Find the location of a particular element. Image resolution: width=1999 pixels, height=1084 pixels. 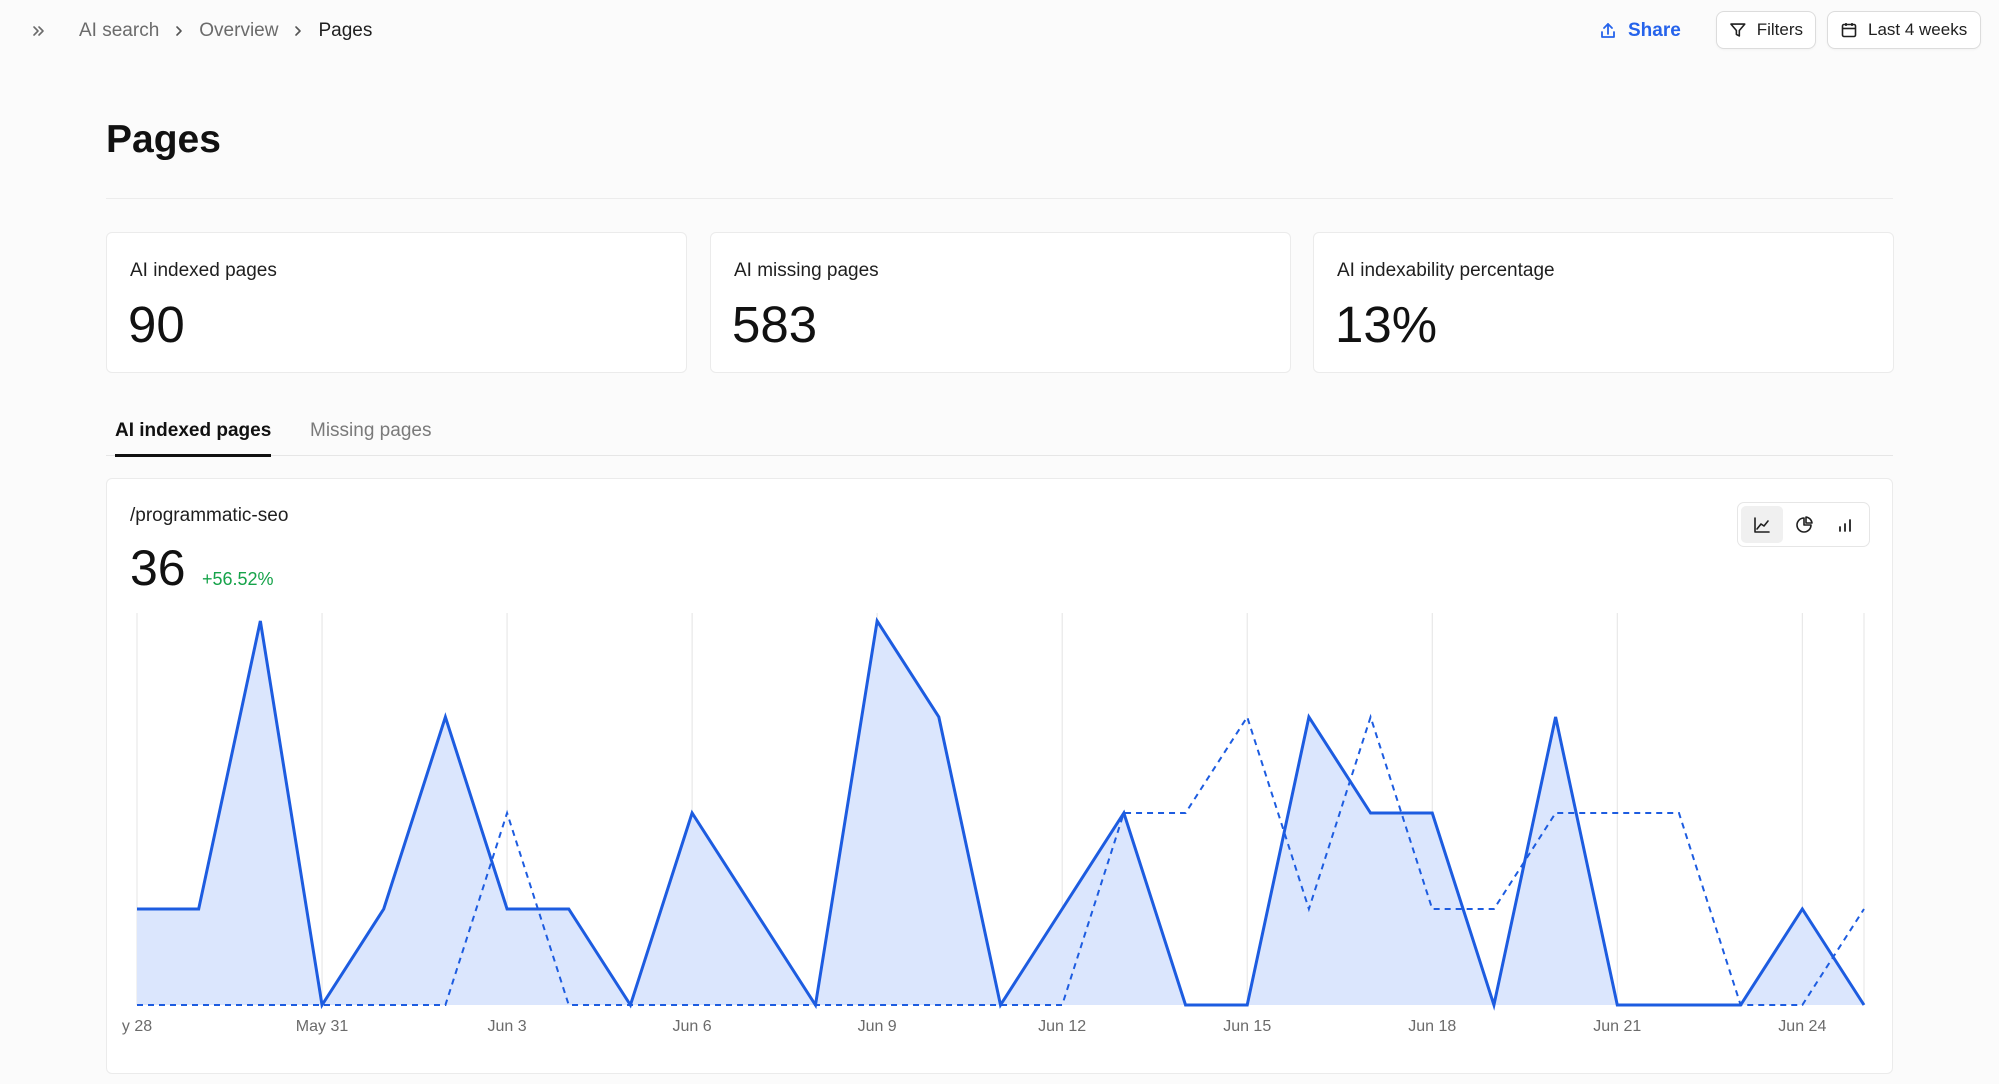

tab-ai-indexed-pages: AI indexed pages is located at coordinates (193, 438).